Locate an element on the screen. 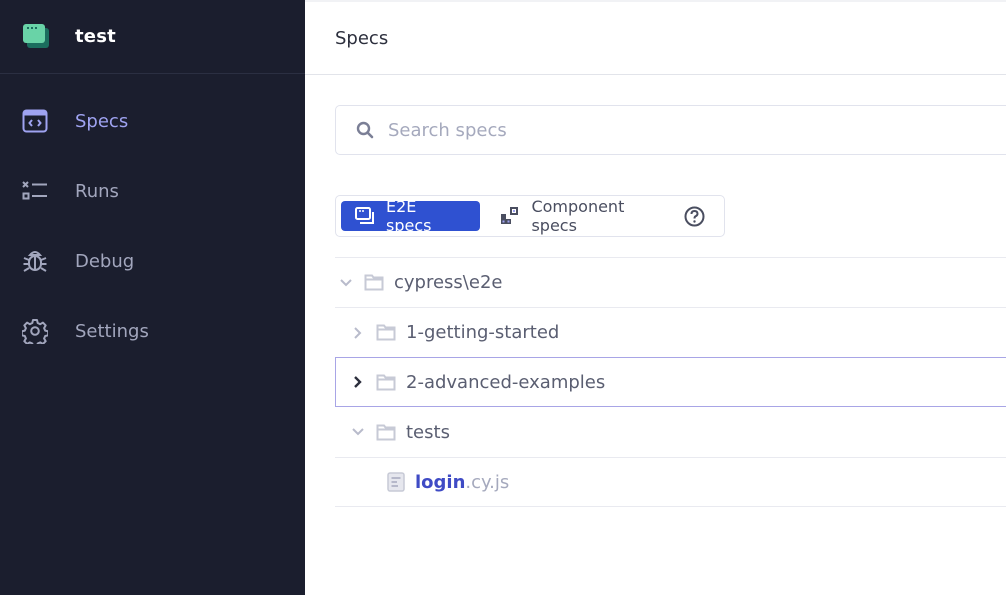  e2e-specs-tab: E2E specs is located at coordinates (411, 216).